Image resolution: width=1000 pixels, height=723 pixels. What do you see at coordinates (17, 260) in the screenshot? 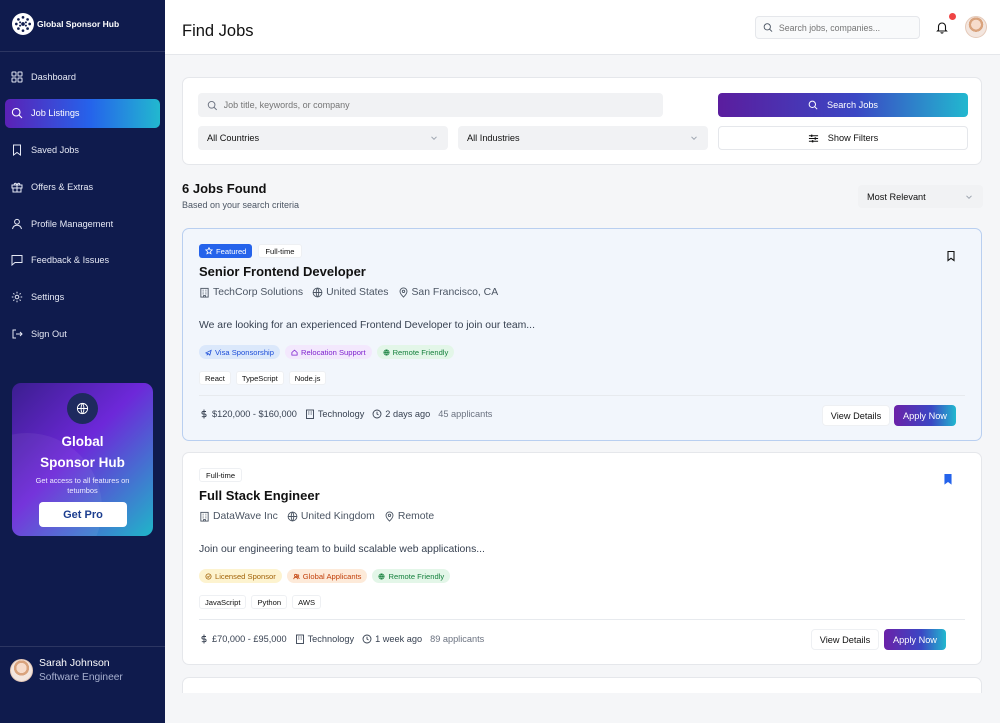
I see `message-icon` at bounding box center [17, 260].